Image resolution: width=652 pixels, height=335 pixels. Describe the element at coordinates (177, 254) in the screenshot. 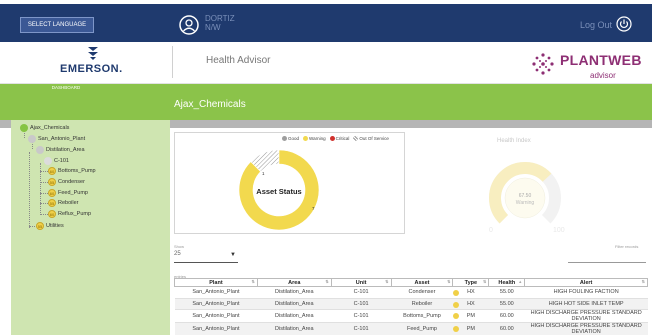

I see `page-size-value: 25` at that location.